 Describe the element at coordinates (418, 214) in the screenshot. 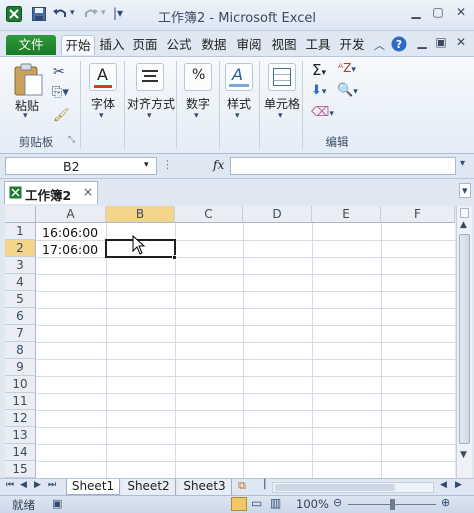

I see `column-header-f: F` at that location.